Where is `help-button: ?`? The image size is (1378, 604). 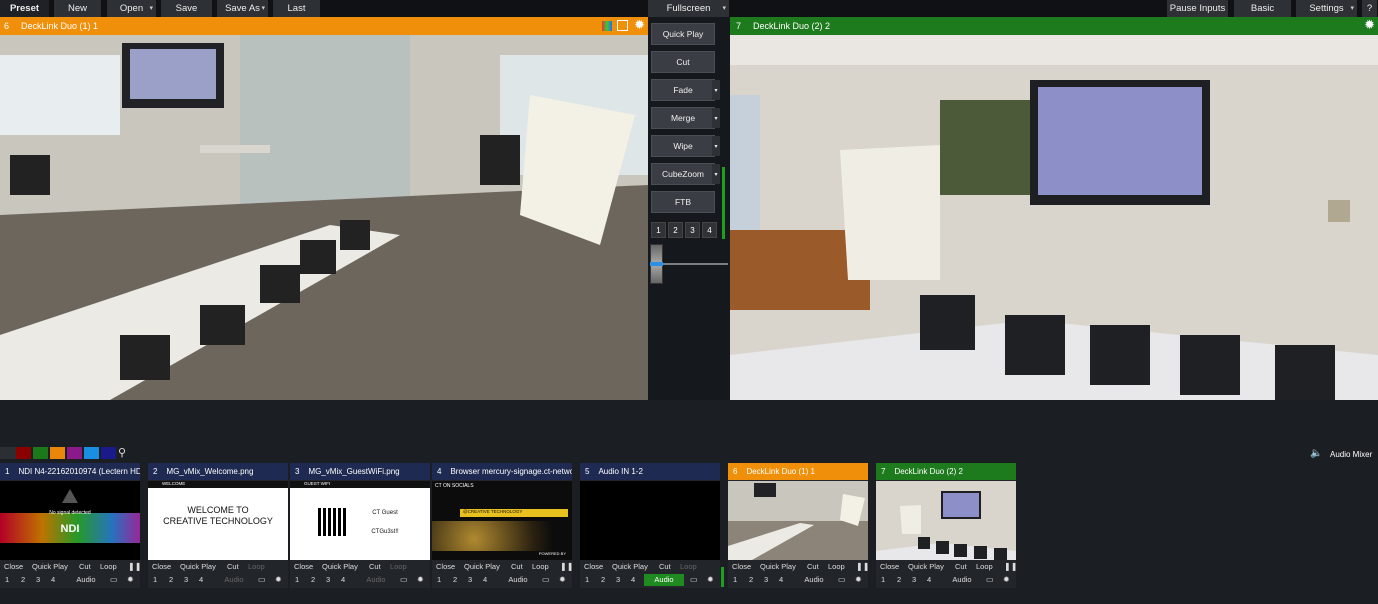 help-button: ? is located at coordinates (1370, 8).